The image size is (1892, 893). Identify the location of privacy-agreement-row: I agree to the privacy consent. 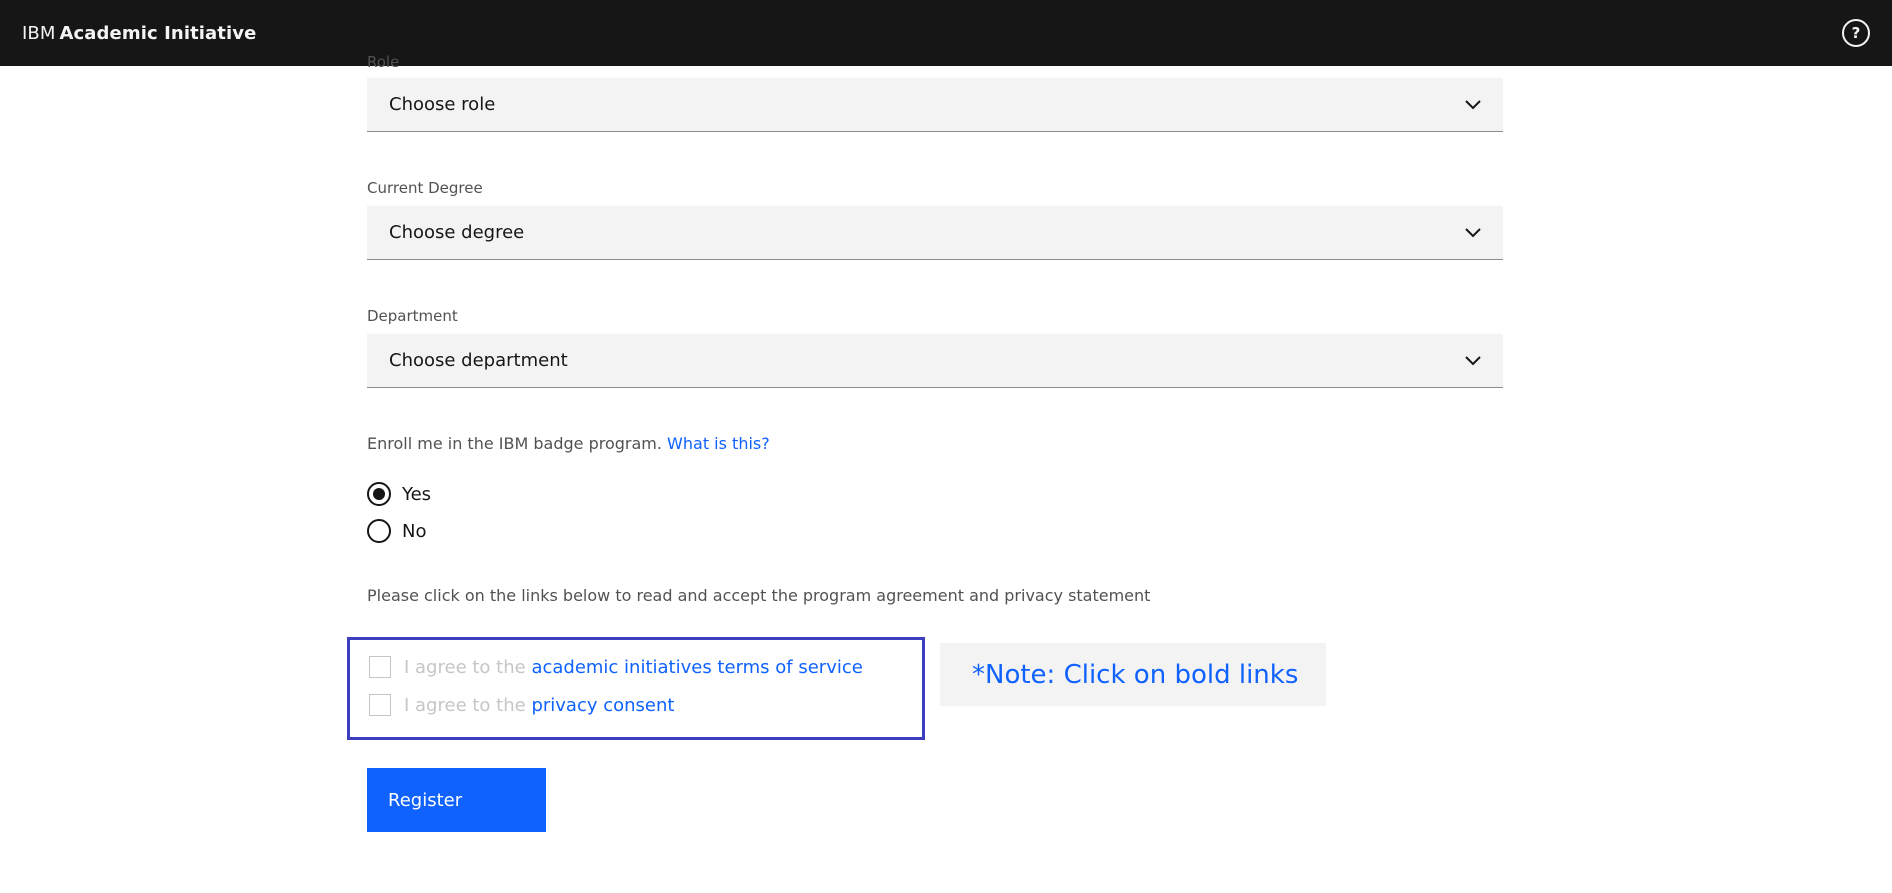
(645, 705).